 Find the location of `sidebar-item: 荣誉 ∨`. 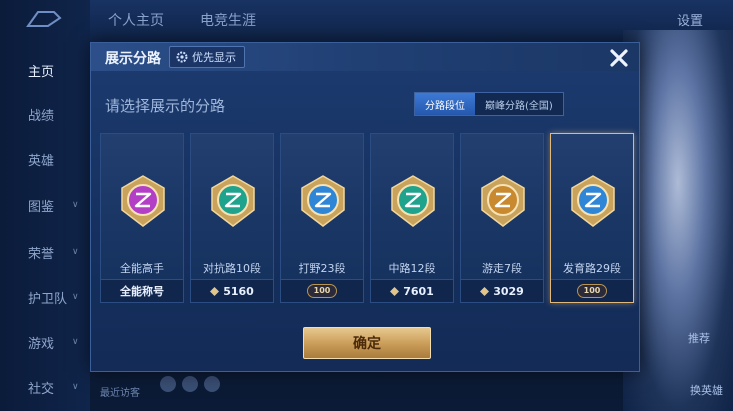

sidebar-item: 荣誉 ∨ is located at coordinates (45, 252).